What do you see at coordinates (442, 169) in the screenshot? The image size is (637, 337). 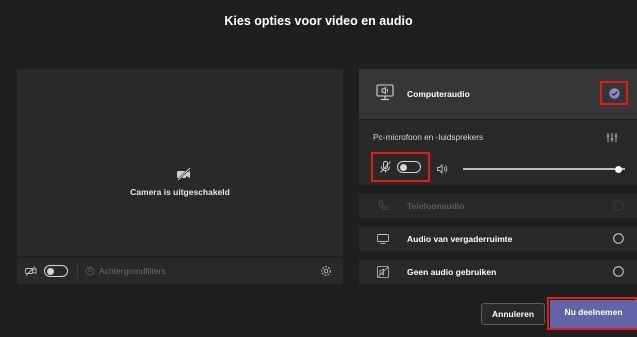 I see `speaker-icon` at bounding box center [442, 169].